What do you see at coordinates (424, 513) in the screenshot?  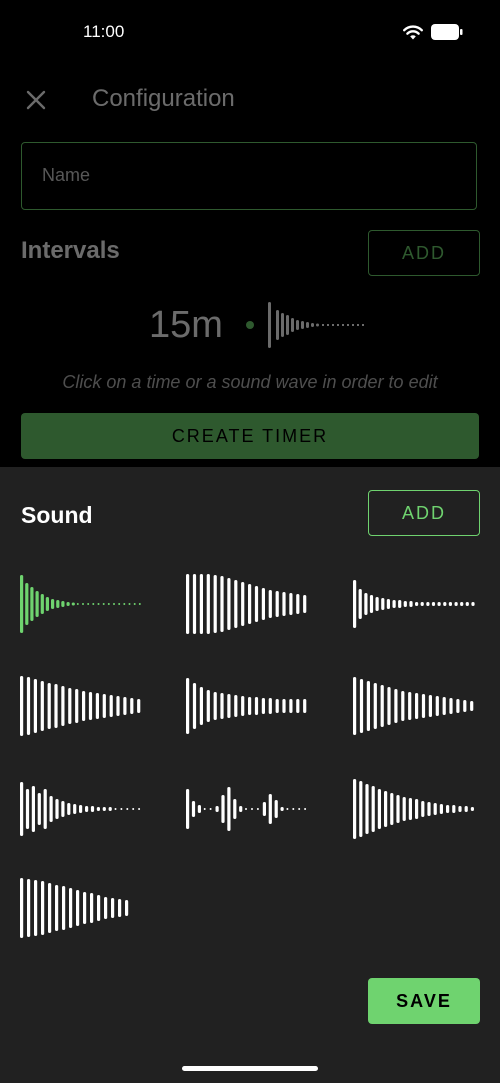 I see `add-sound-button: ADD` at bounding box center [424, 513].